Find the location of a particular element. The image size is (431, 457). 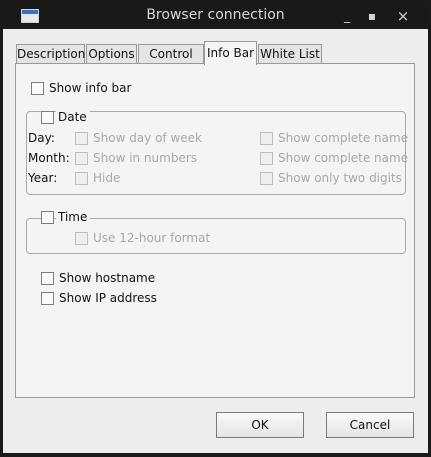

two-digits-checkbox is located at coordinates (266, 178).